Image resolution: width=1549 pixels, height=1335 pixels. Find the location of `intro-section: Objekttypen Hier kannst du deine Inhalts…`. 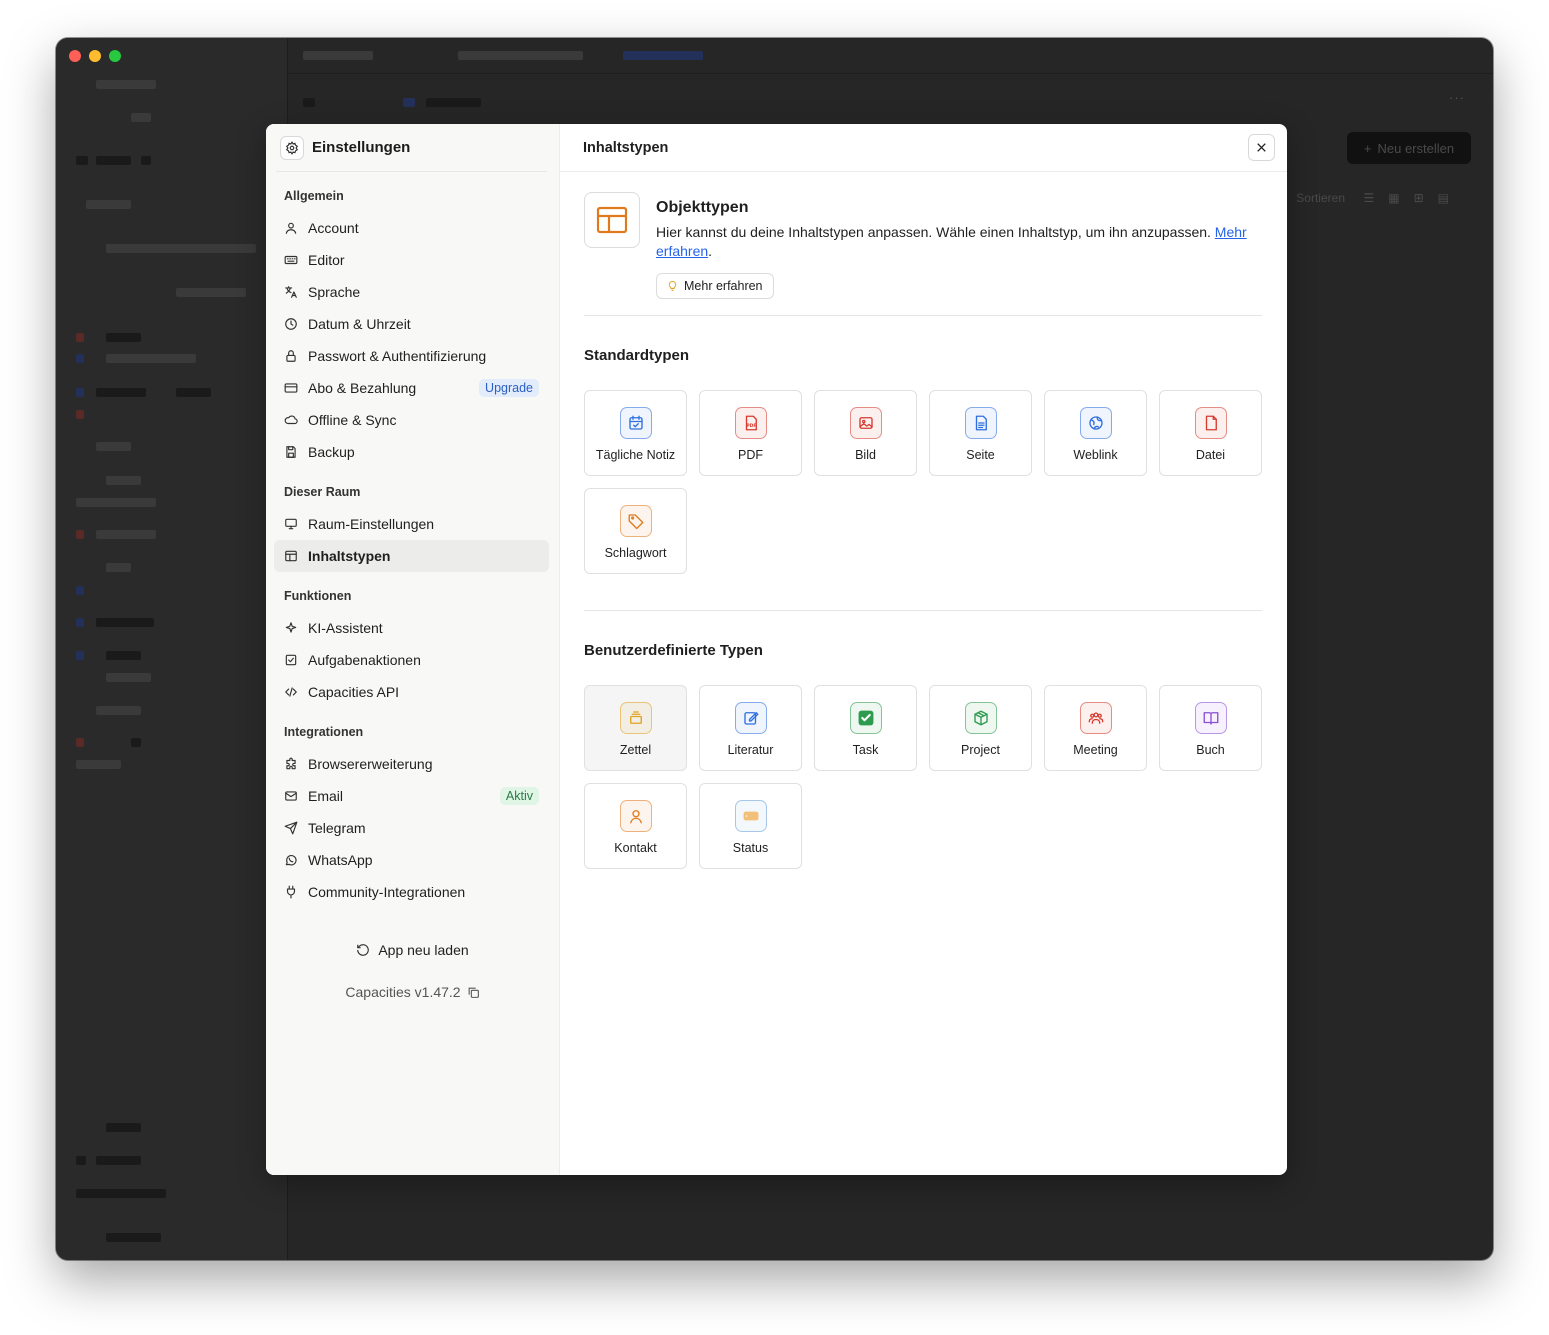

intro-section: Objekttypen Hier kannst du deine Inhalts… is located at coordinates (923, 254).